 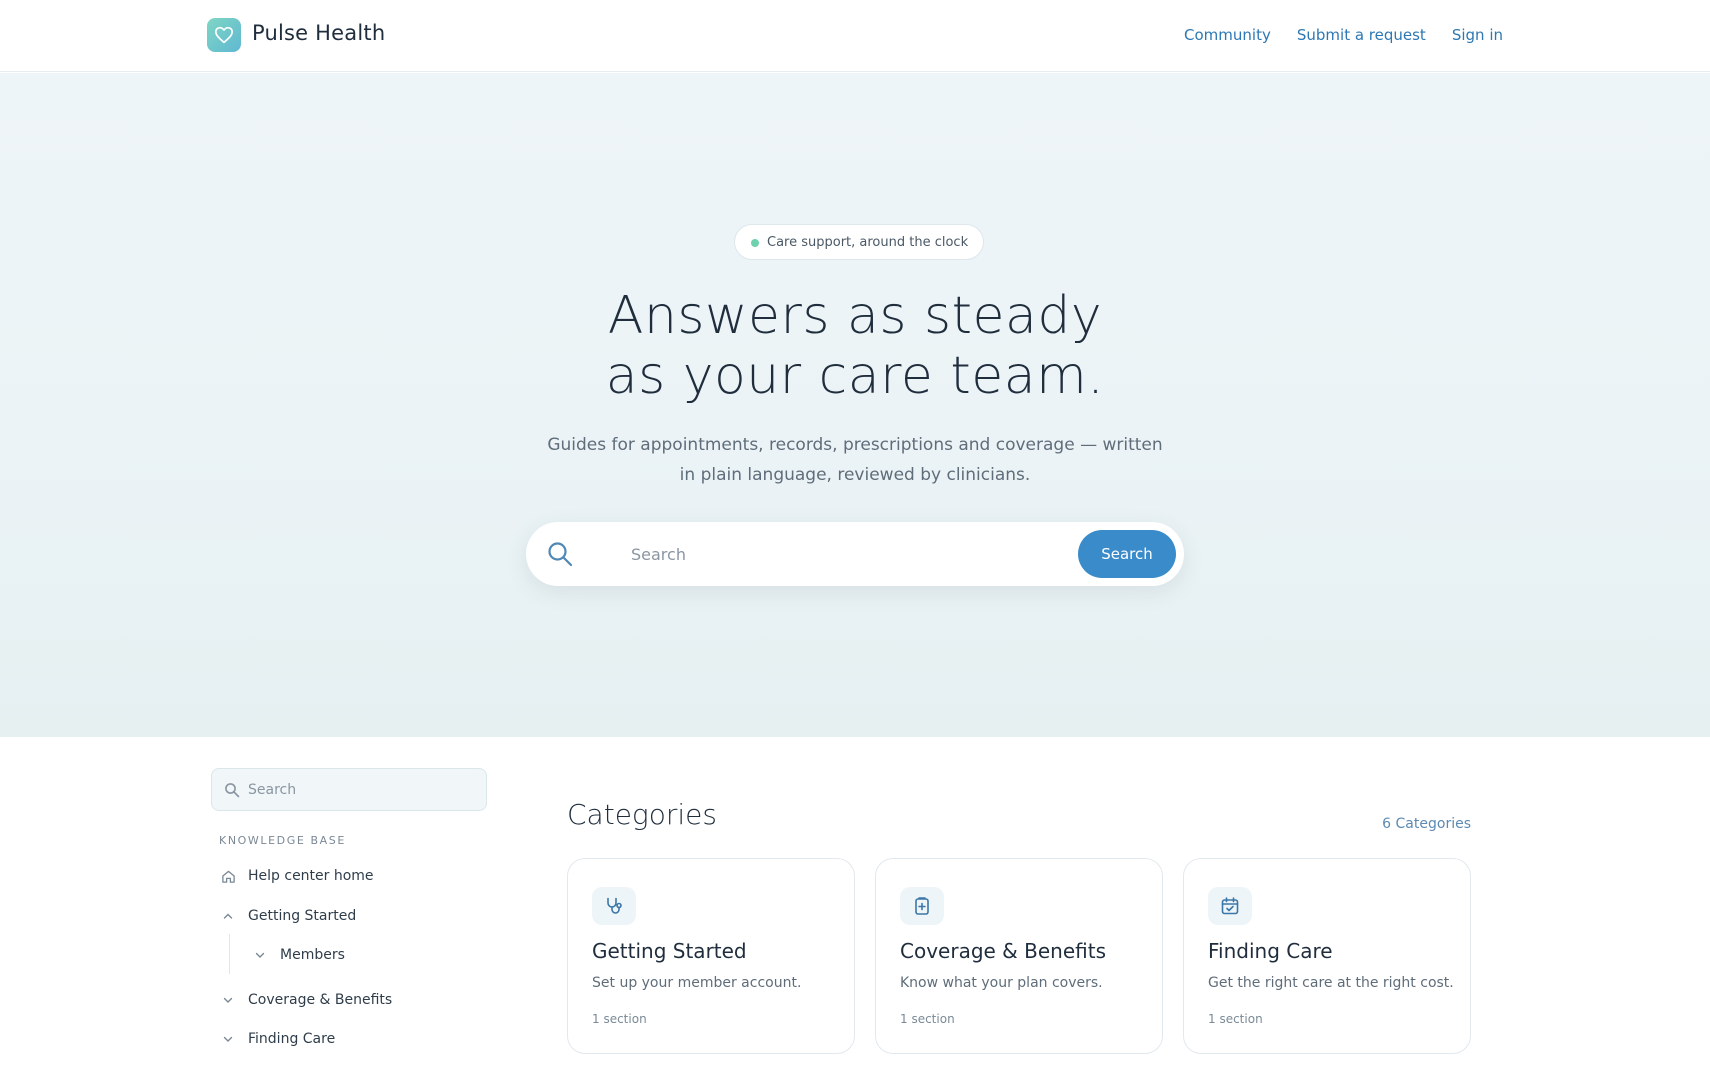 I want to click on hero-title-line2: as your care team., so click(x=855, y=376).